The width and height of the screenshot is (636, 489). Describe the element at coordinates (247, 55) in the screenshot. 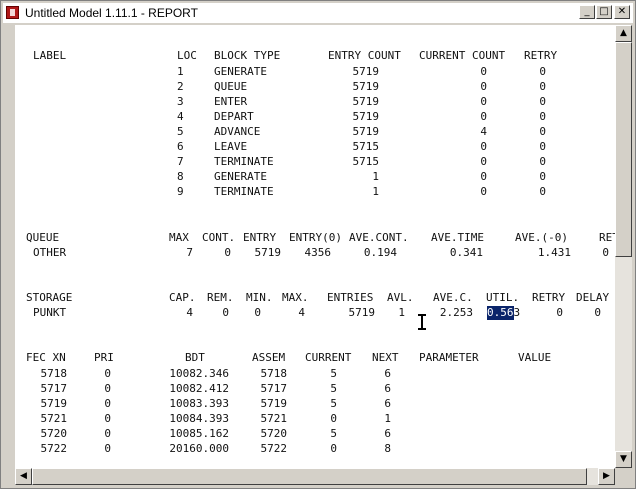

I see `header-block-type: BLOCK TYPE` at that location.